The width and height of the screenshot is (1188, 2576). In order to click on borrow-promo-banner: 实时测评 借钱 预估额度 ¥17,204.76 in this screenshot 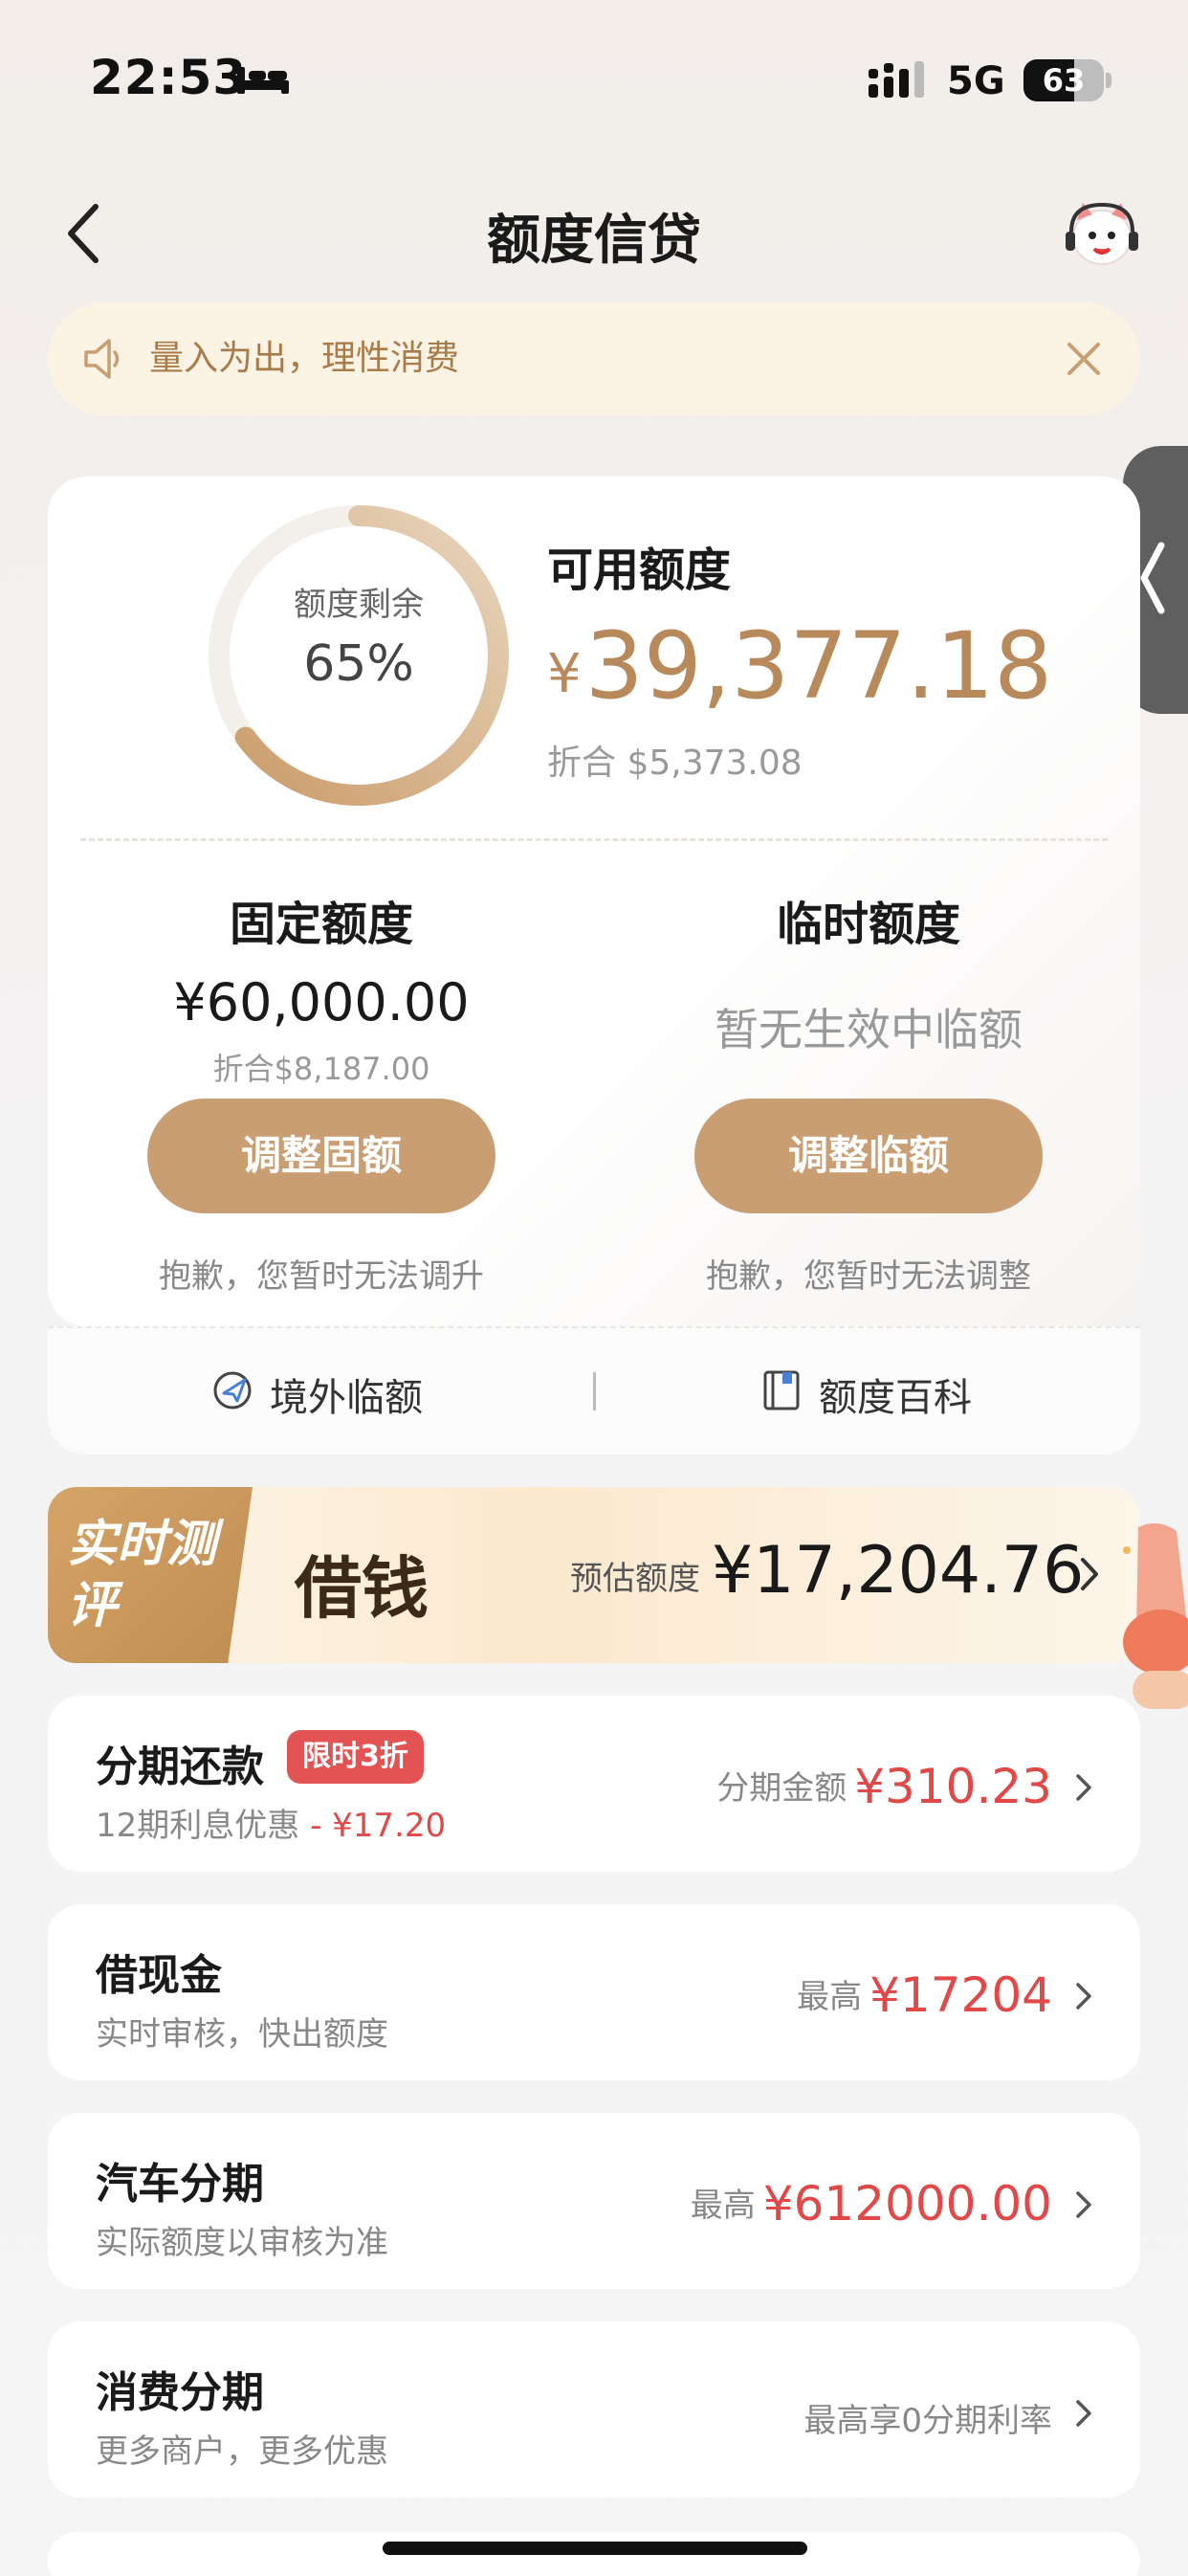, I will do `click(594, 1575)`.